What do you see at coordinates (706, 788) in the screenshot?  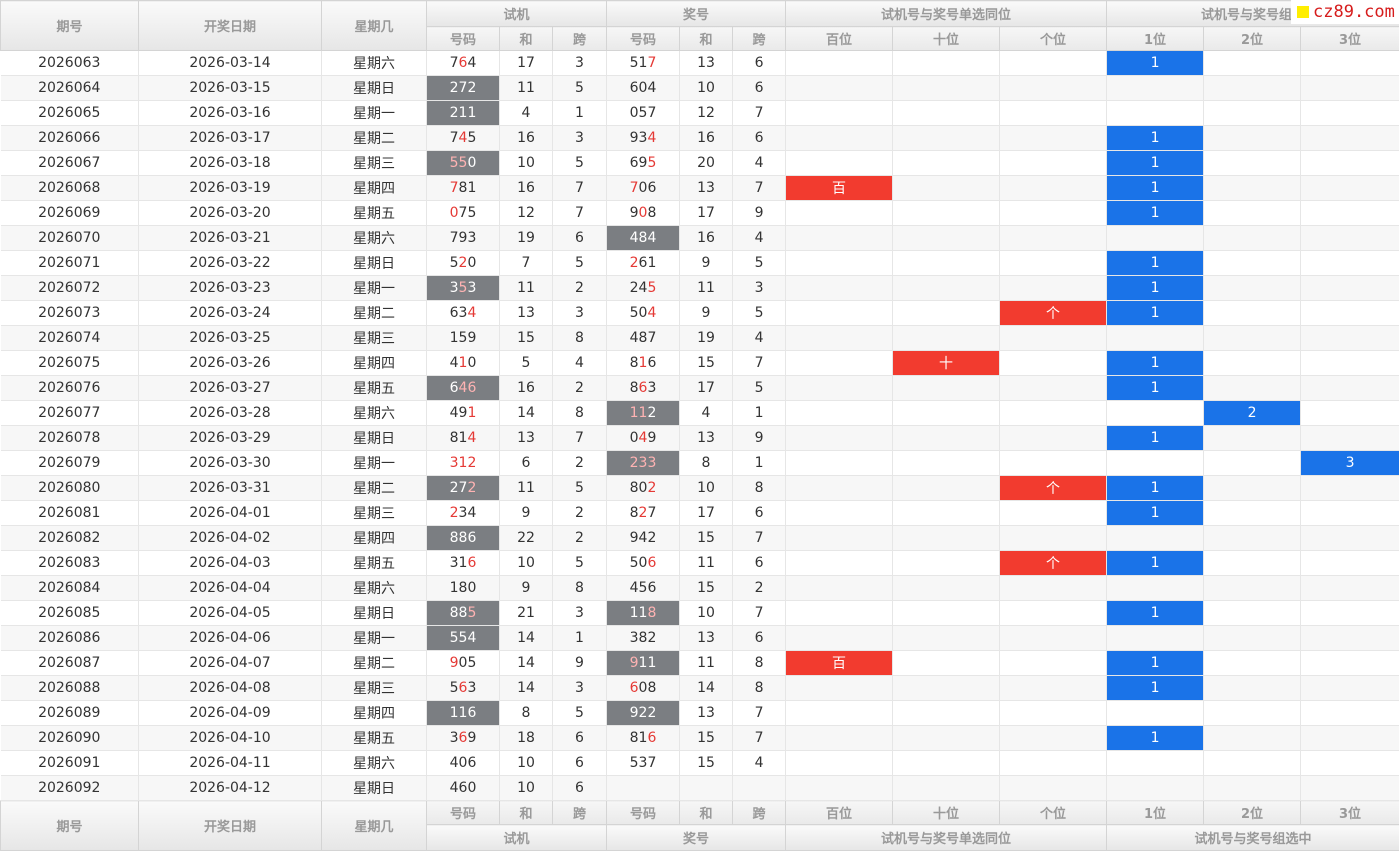 I see `prize-sum-cell` at bounding box center [706, 788].